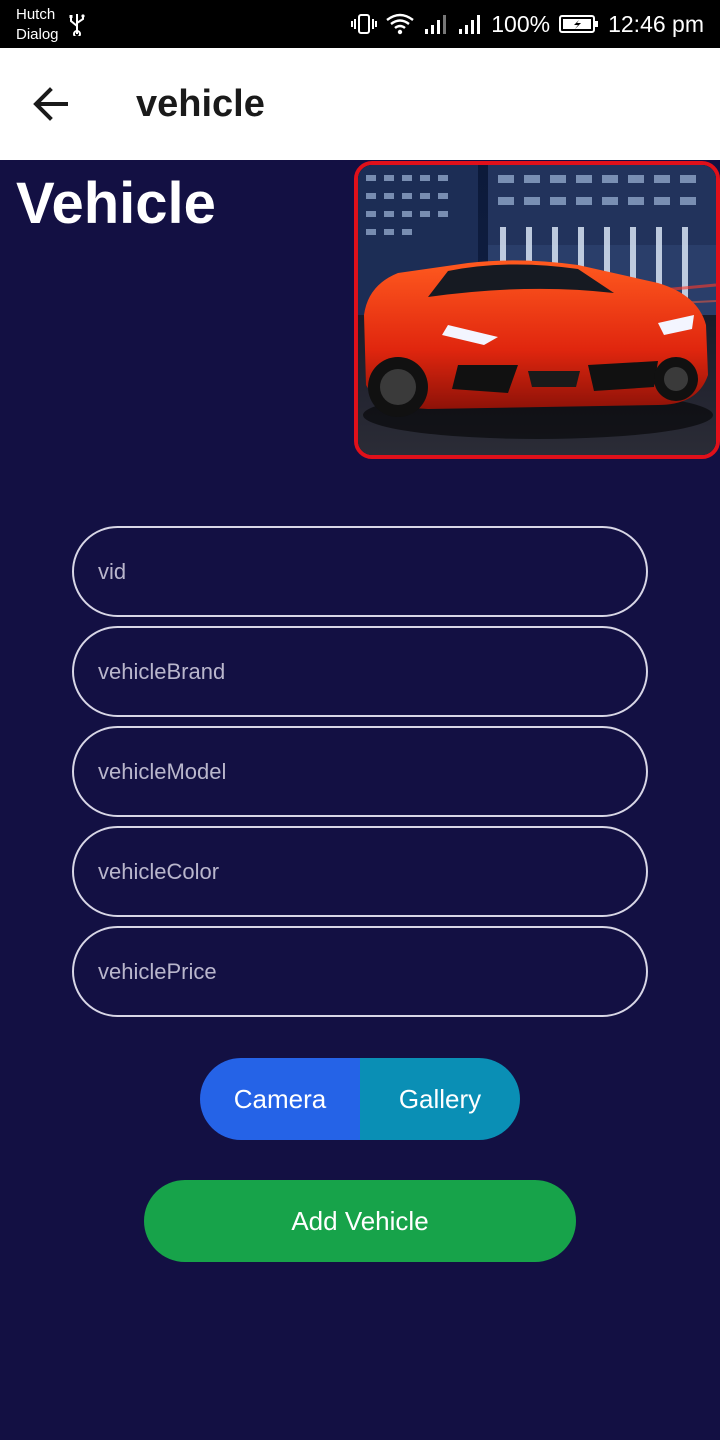 Image resolution: width=720 pixels, height=1440 pixels. Describe the element at coordinates (36, 14) in the screenshot. I see `carrier-line-1: Hutch` at that location.